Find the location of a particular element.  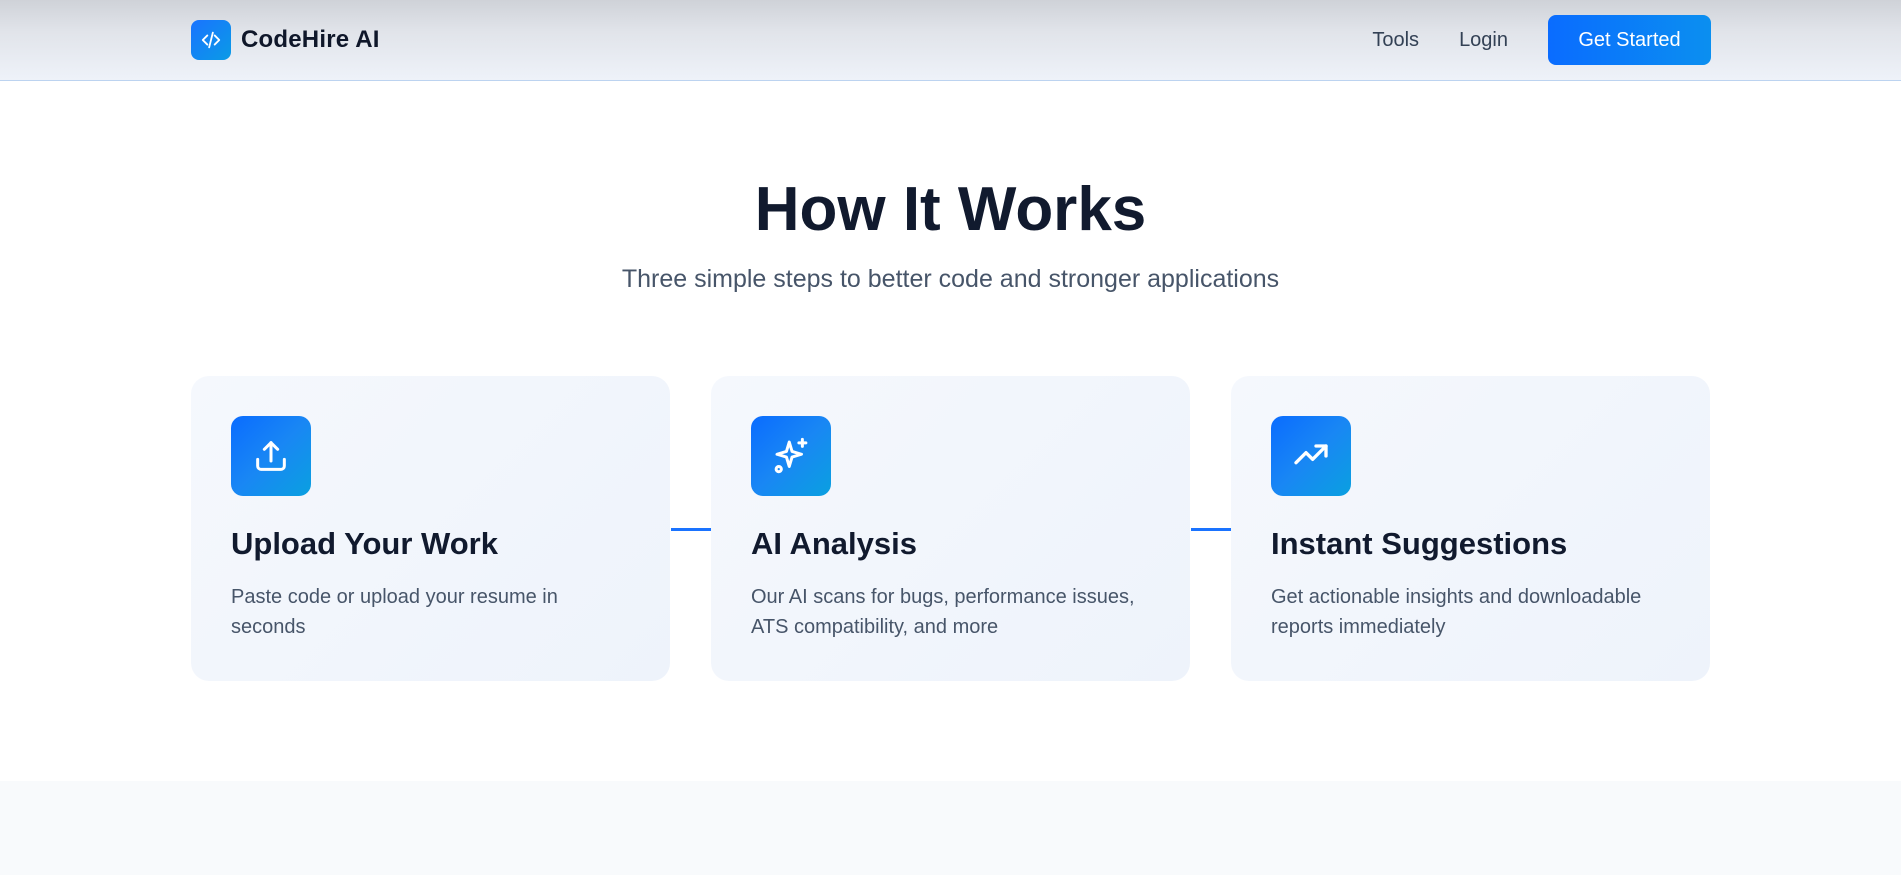

navbar-inner: CodeHire AI Tools Login Get Started is located at coordinates (951, 40).